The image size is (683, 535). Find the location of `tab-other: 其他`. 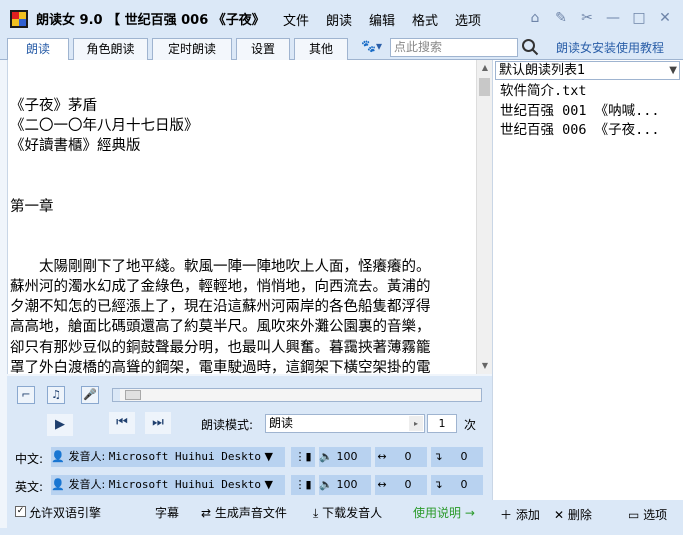

tab-other: 其他 is located at coordinates (321, 49).